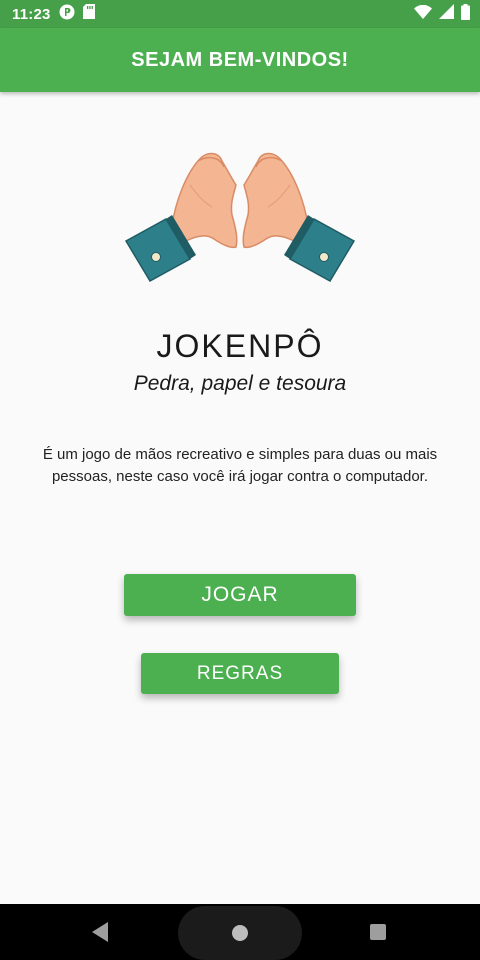 Image resolution: width=480 pixels, height=960 pixels. Describe the element at coordinates (100, 934) in the screenshot. I see `back-icon` at that location.